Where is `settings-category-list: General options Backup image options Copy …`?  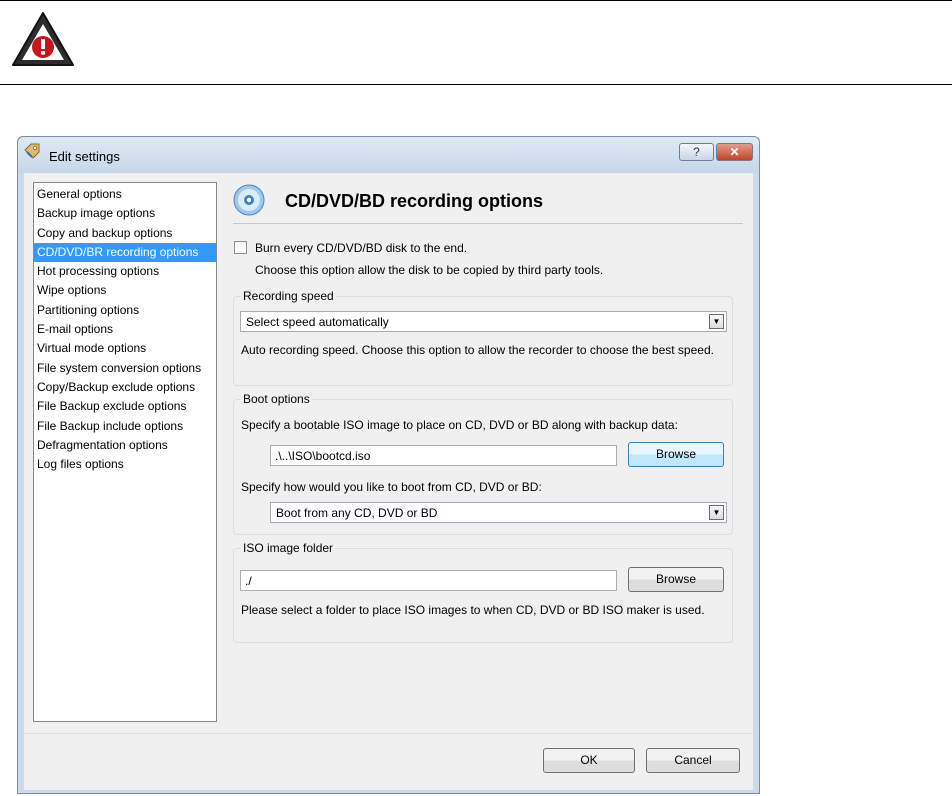 settings-category-list: General options Backup image options Copy … is located at coordinates (125, 452).